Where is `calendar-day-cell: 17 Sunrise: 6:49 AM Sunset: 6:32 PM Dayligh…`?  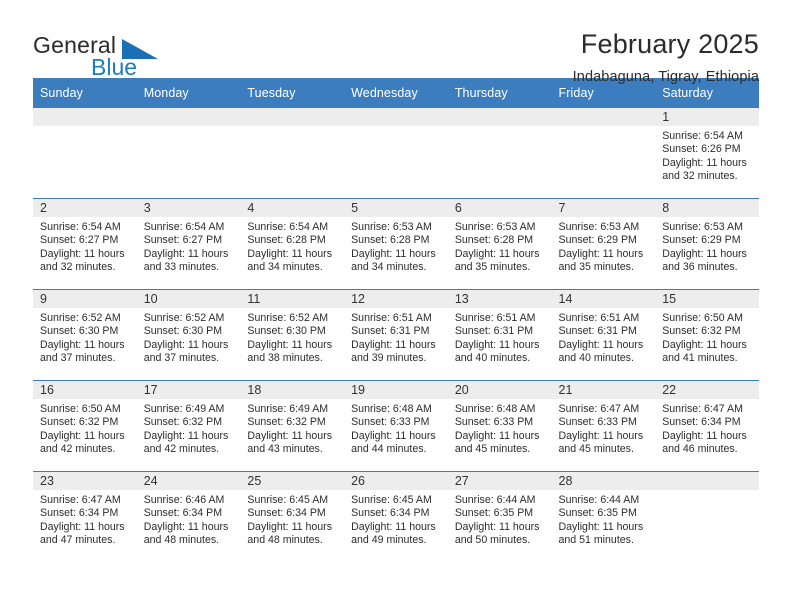
calendar-day-cell: 17 Sunrise: 6:49 AM Sunset: 6:32 PM Dayligh… is located at coordinates (188, 426).